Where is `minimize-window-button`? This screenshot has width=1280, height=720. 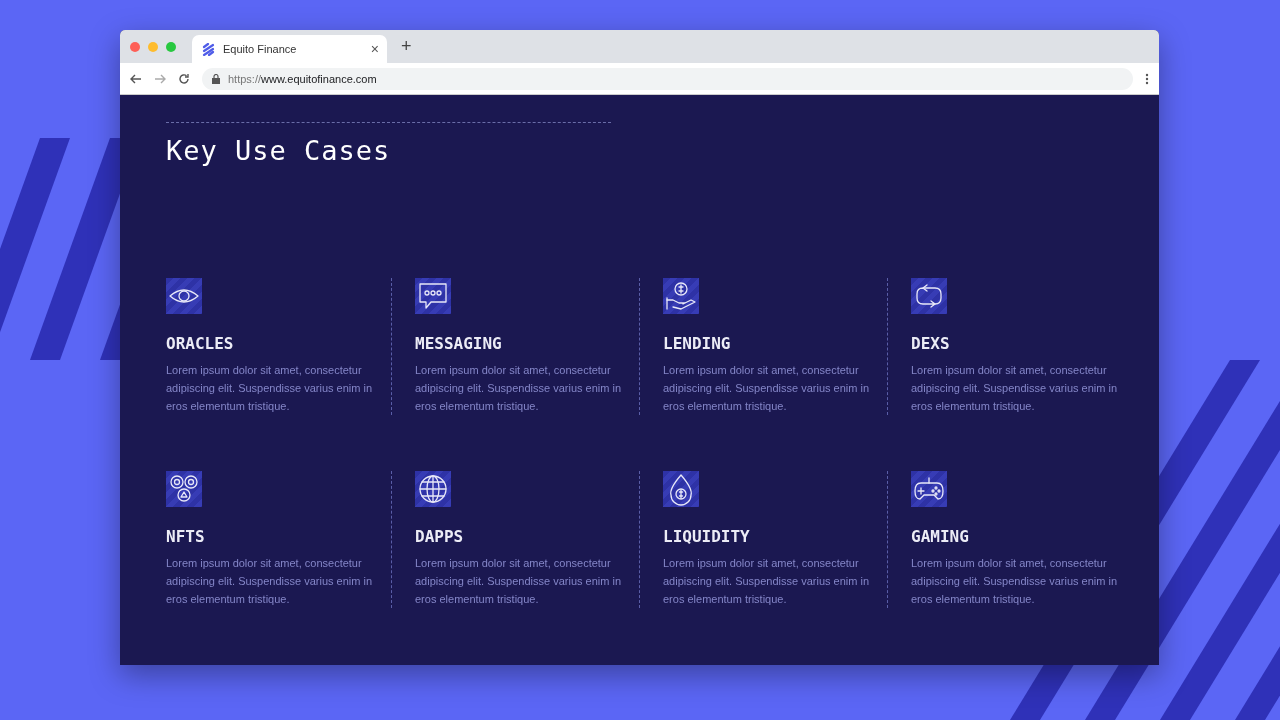 minimize-window-button is located at coordinates (153, 46).